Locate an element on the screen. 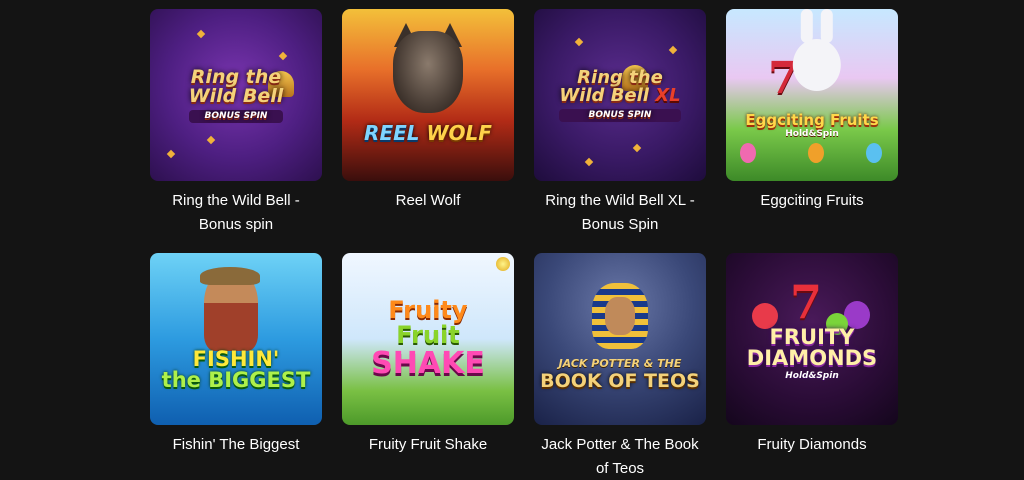  game-thumbnail: Fruity Fruit SHAKE is located at coordinates (428, 339).